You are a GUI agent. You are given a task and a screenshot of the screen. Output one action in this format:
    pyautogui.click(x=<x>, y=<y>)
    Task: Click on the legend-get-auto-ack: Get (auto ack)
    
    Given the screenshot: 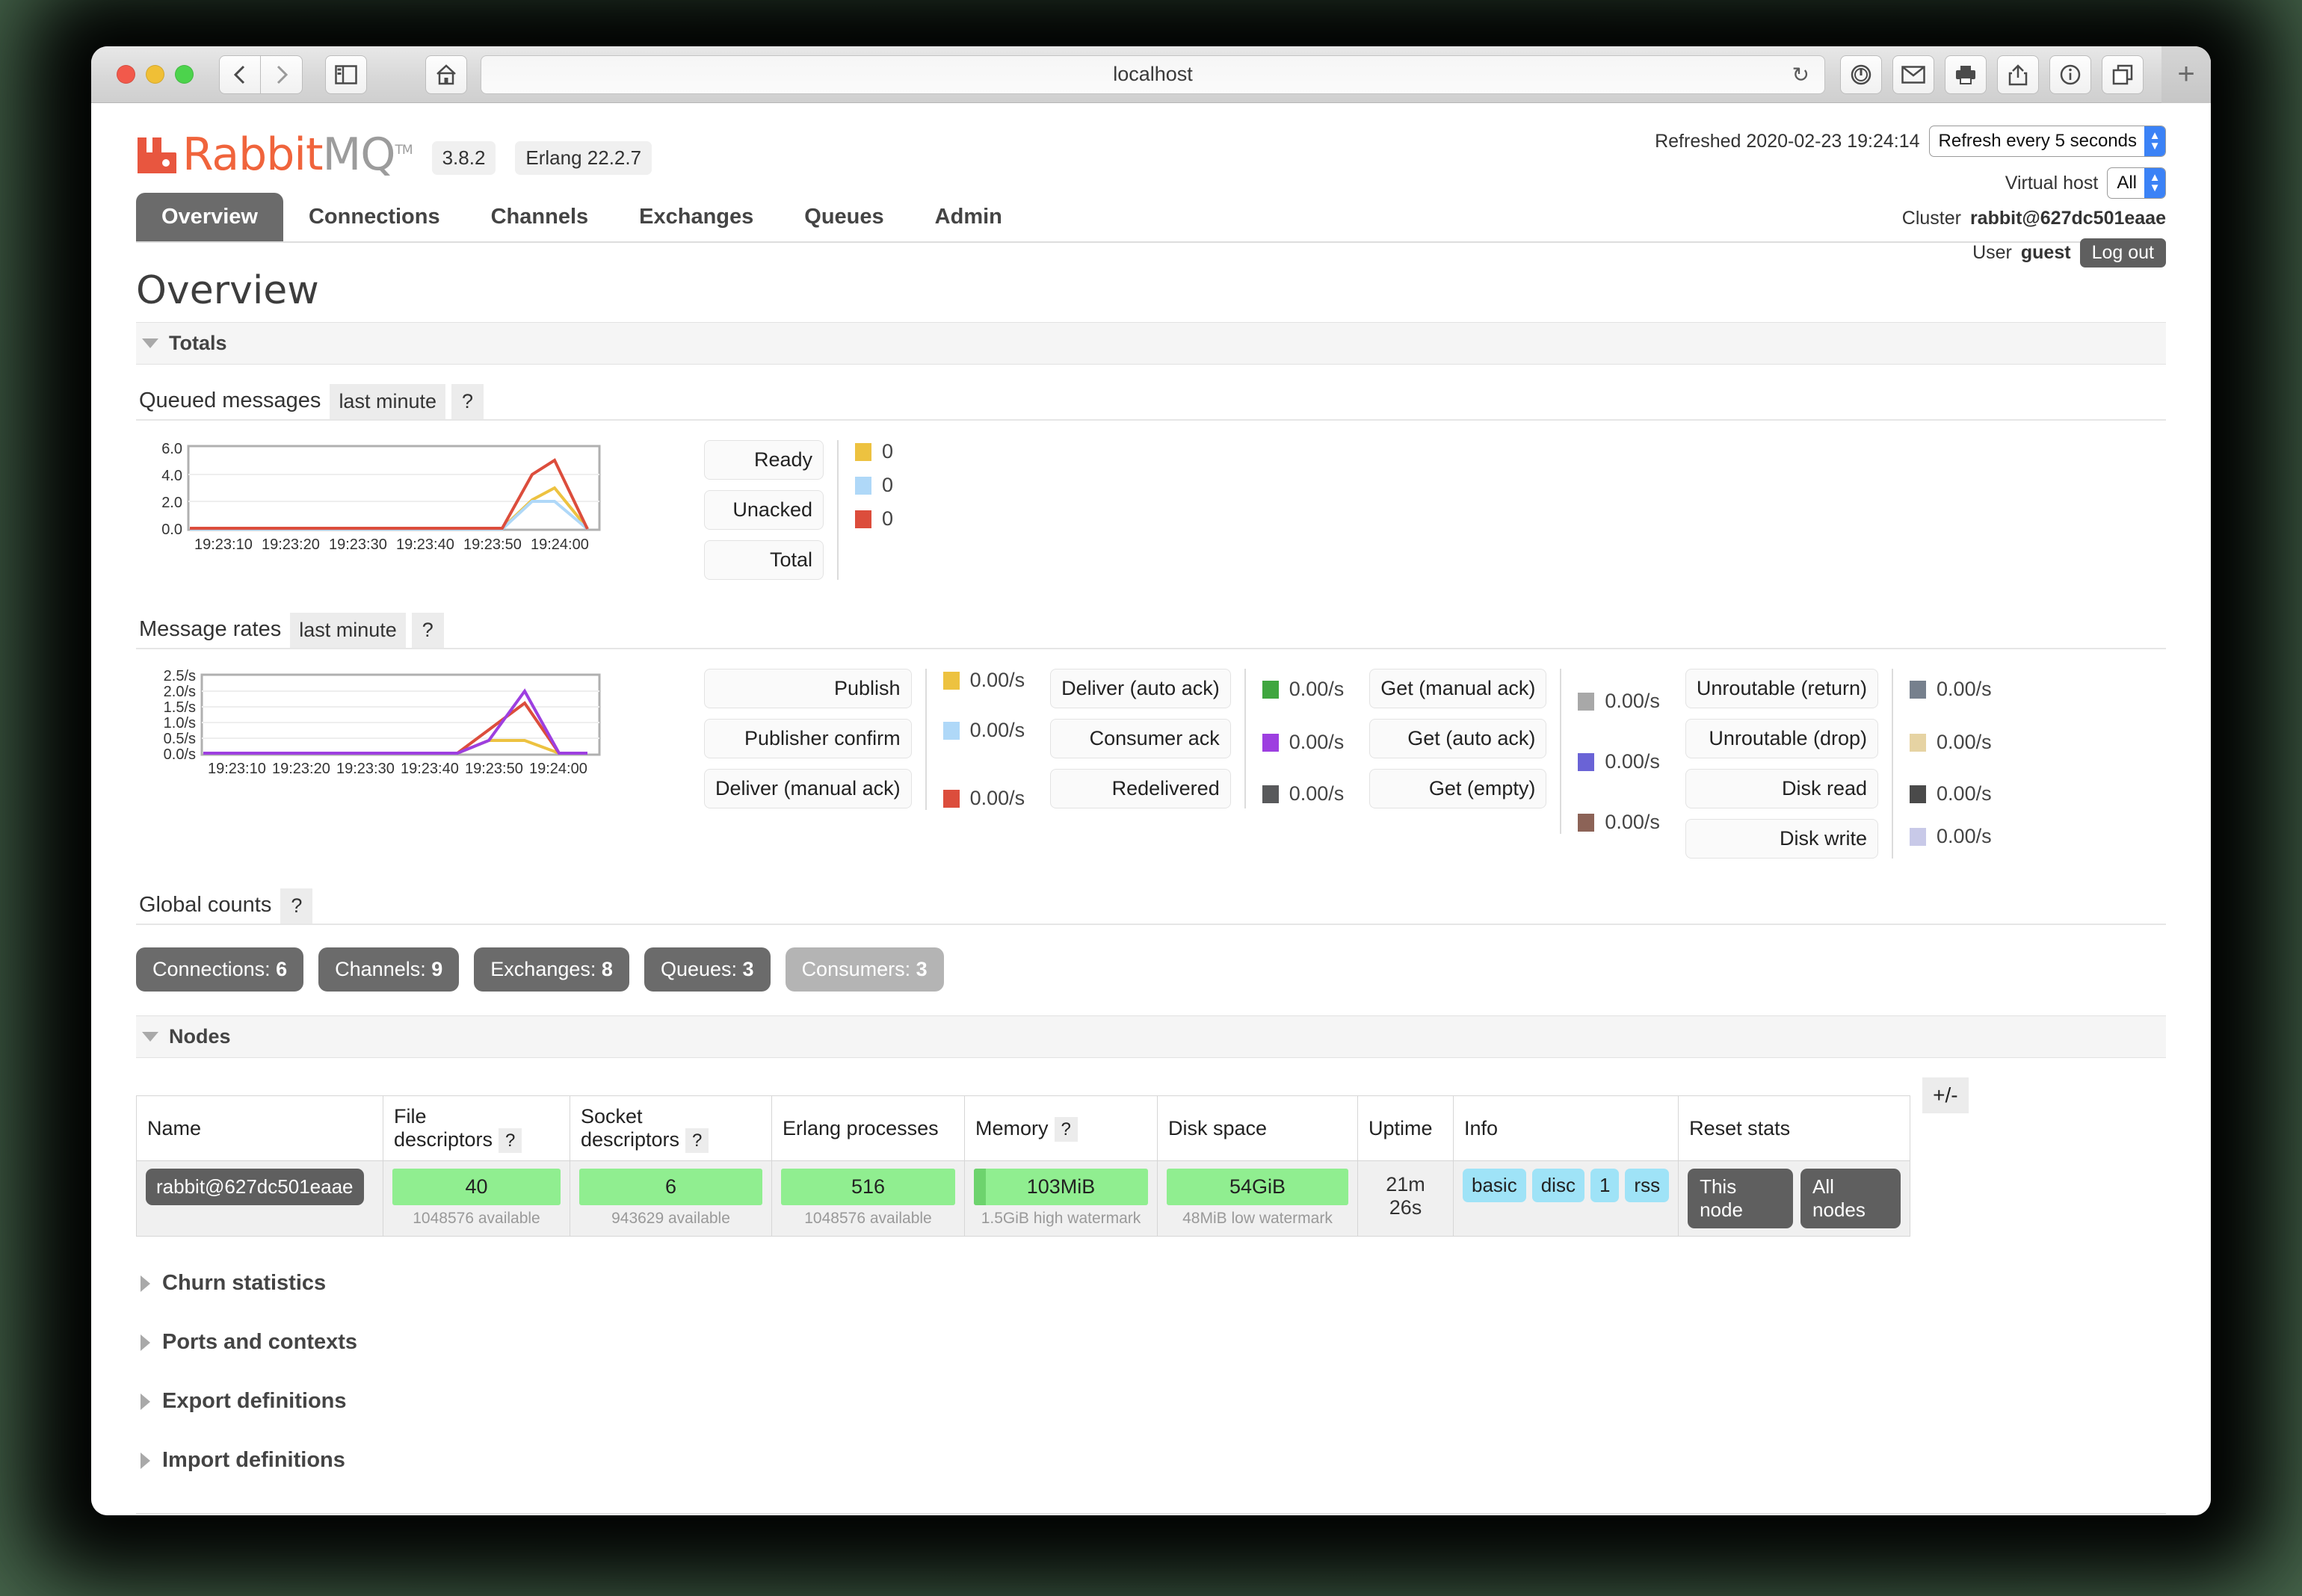 What is the action you would take?
    pyautogui.click(x=1458, y=738)
    